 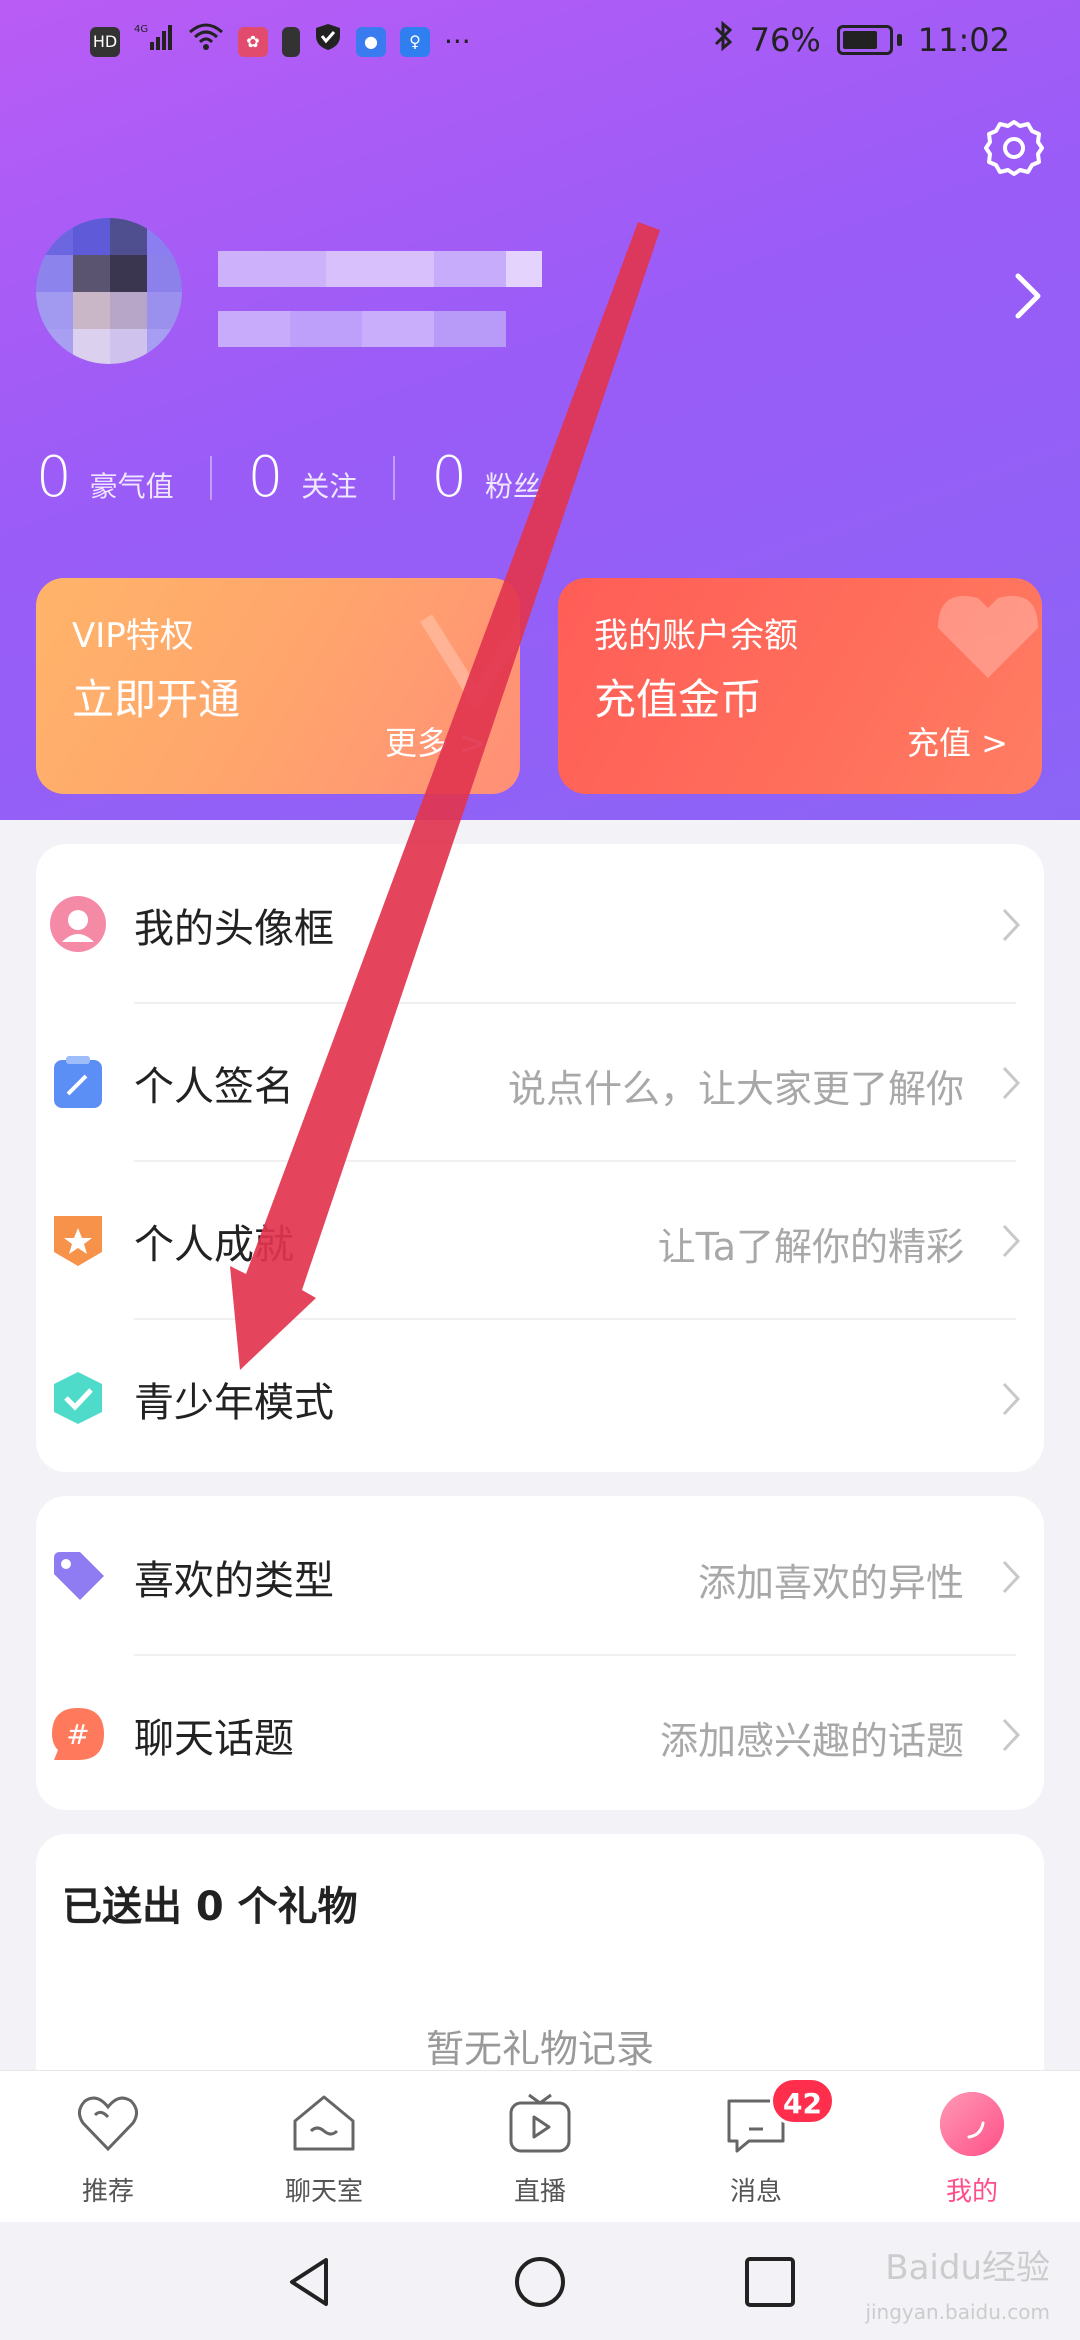 I want to click on app-user-icon: ●, so click(x=371, y=41).